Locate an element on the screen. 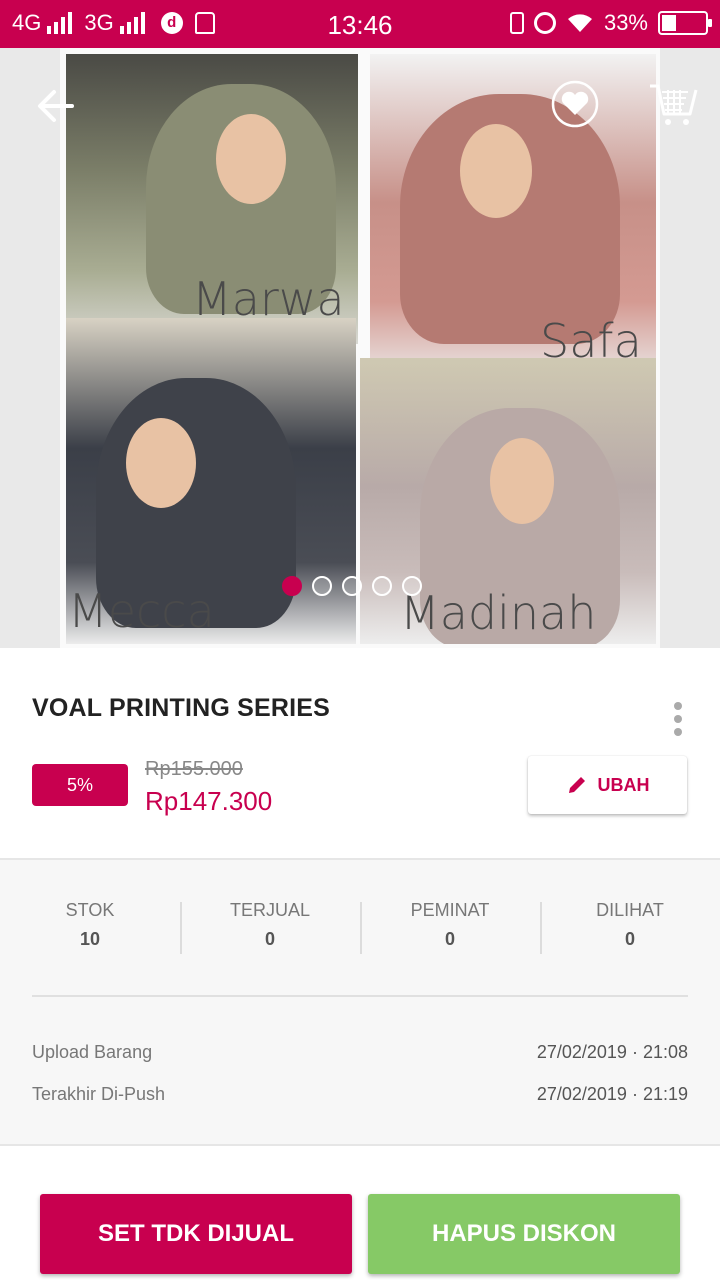 Image resolution: width=720 pixels, height=1280 pixels. product-title: VOAL PRINTING SERIES is located at coordinates (181, 708).